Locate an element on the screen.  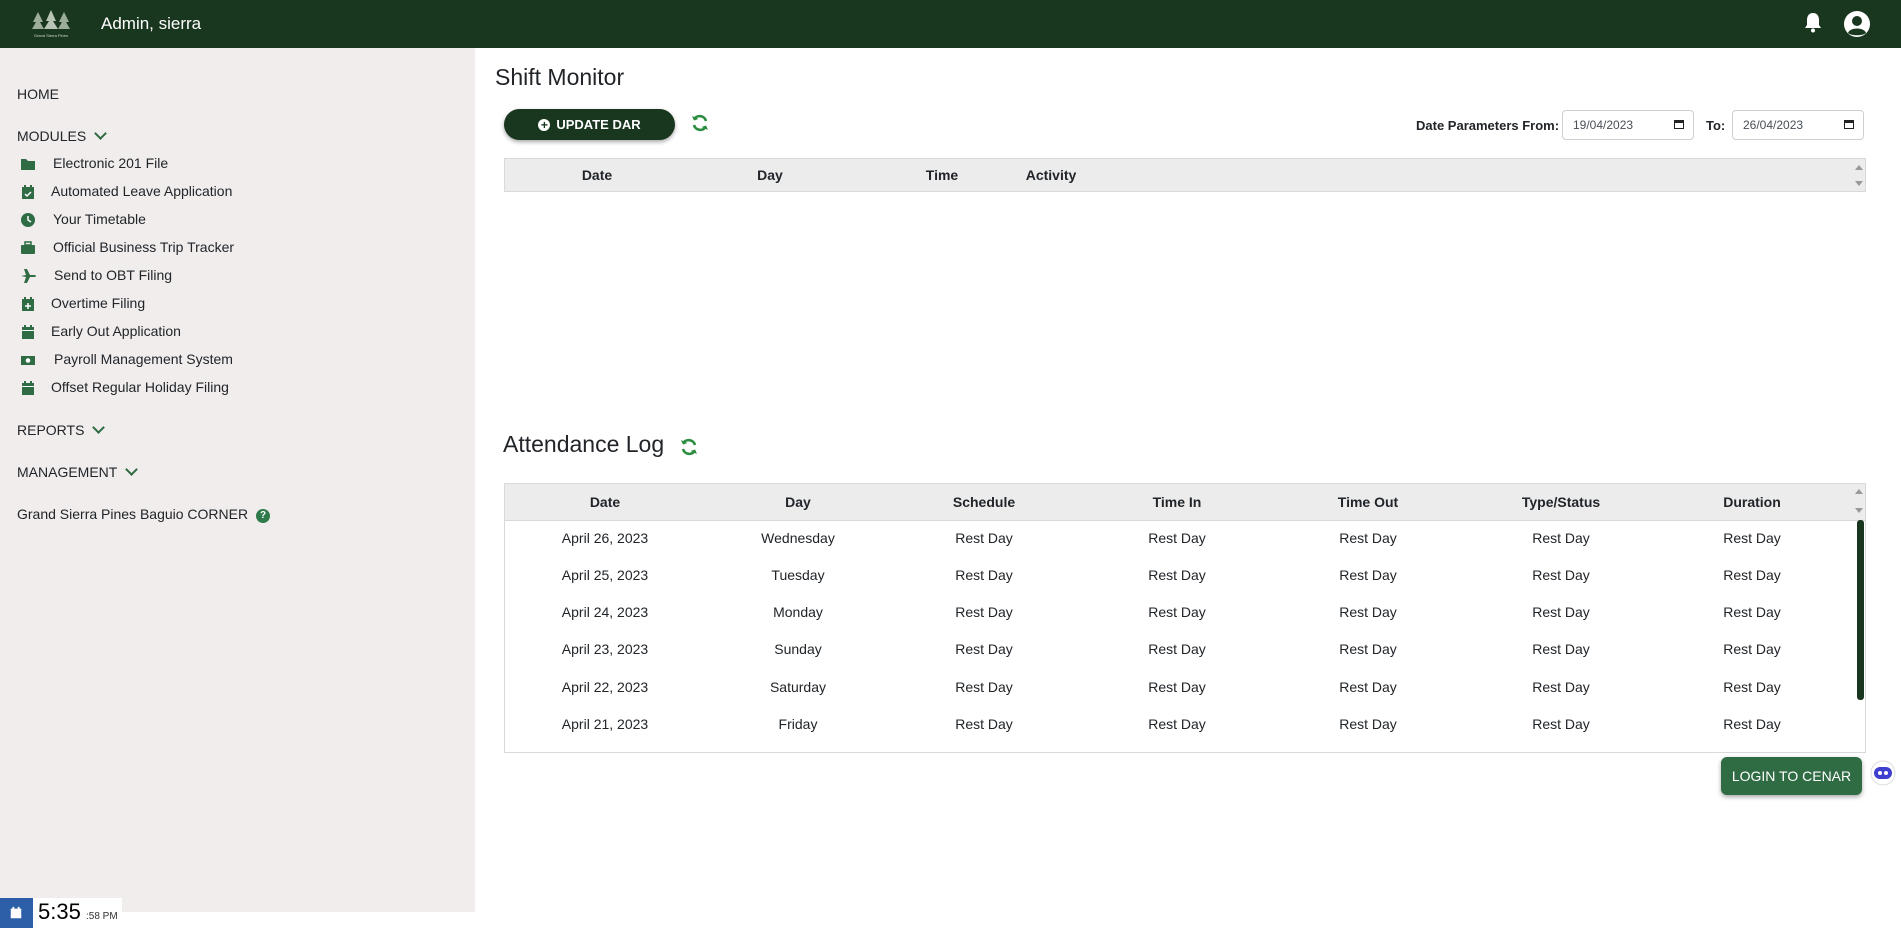
column-header: Schedule is located at coordinates (984, 502).